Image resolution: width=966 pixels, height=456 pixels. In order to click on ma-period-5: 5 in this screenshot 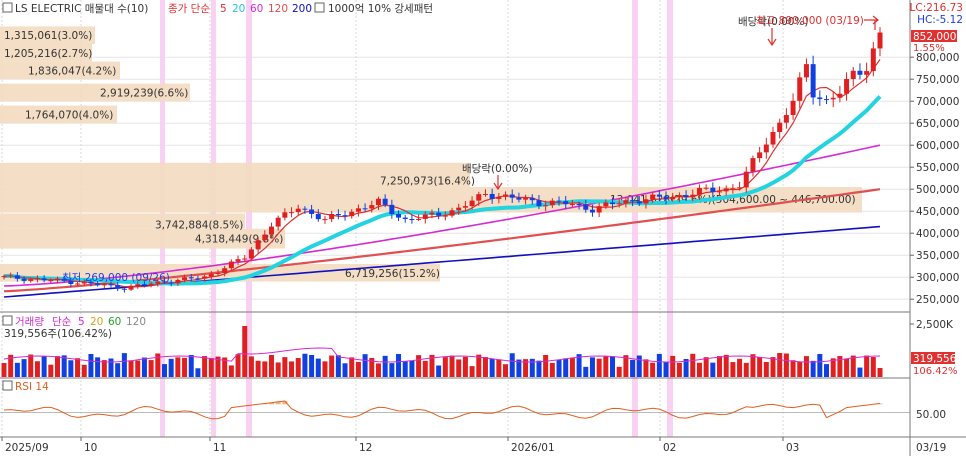, I will do `click(223, 9)`.